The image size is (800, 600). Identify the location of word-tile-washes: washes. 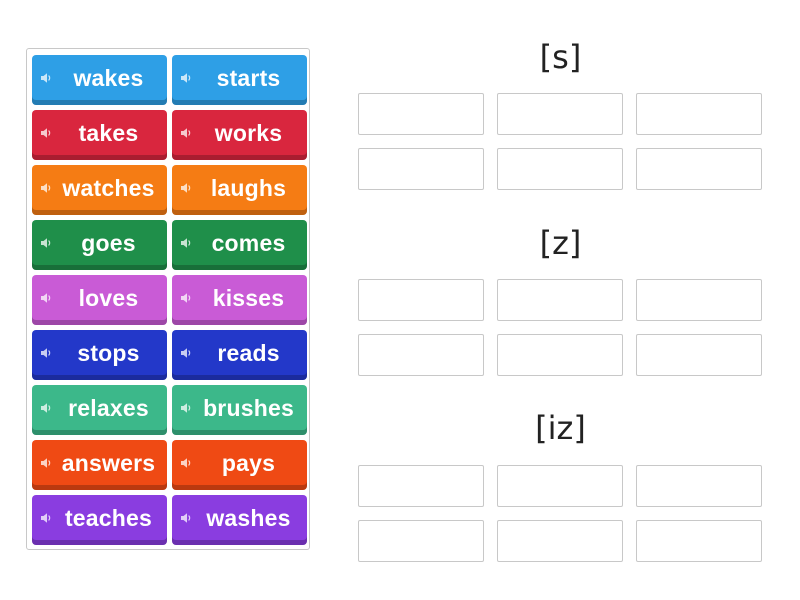
(239, 520).